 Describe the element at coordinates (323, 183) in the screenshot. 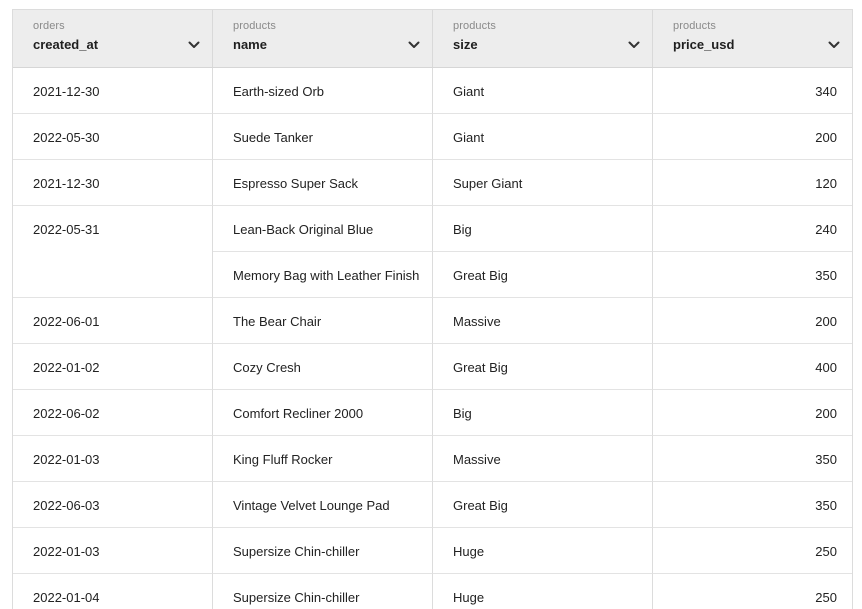

I see `cell-name: Espresso Super Sack` at that location.